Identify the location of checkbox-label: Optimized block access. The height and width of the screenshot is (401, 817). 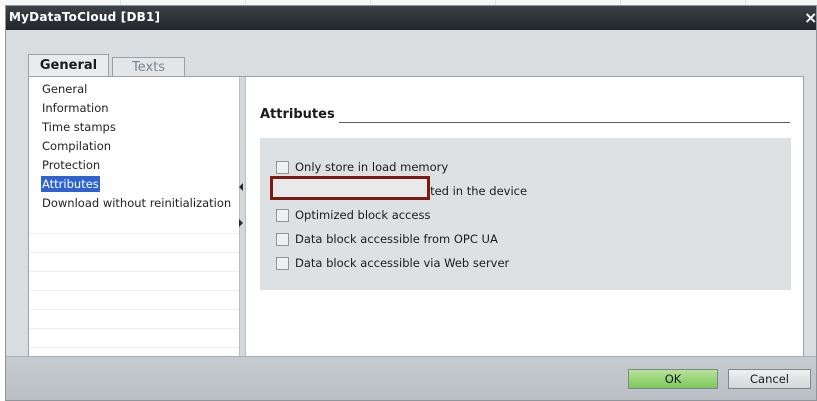
(363, 215).